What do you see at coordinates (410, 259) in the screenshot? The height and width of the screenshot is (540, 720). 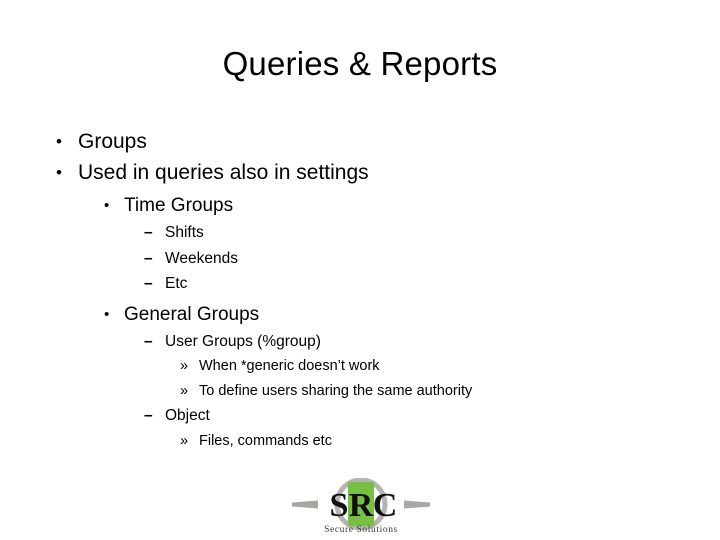 I see `list-item: – Weekends` at bounding box center [410, 259].